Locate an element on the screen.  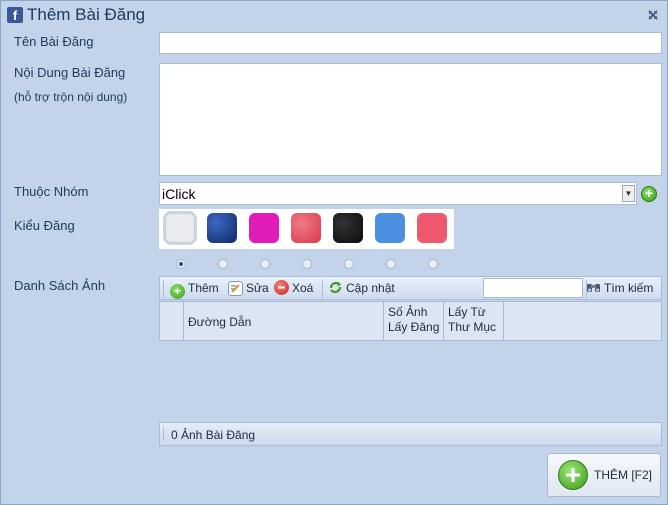
swatch-red-hearts is located at coordinates (306, 228).